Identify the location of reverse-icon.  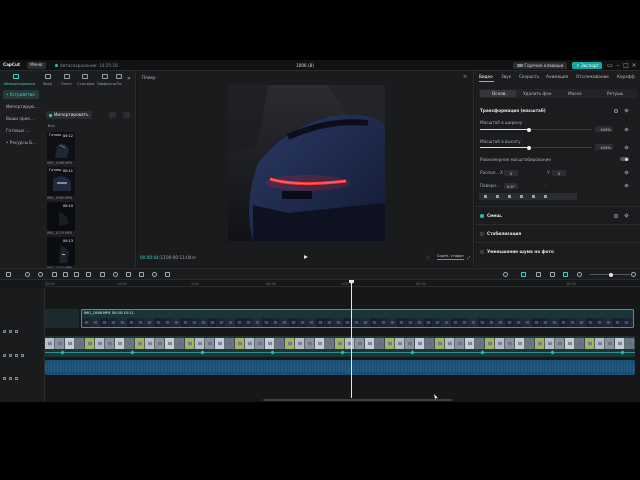
(128, 274).